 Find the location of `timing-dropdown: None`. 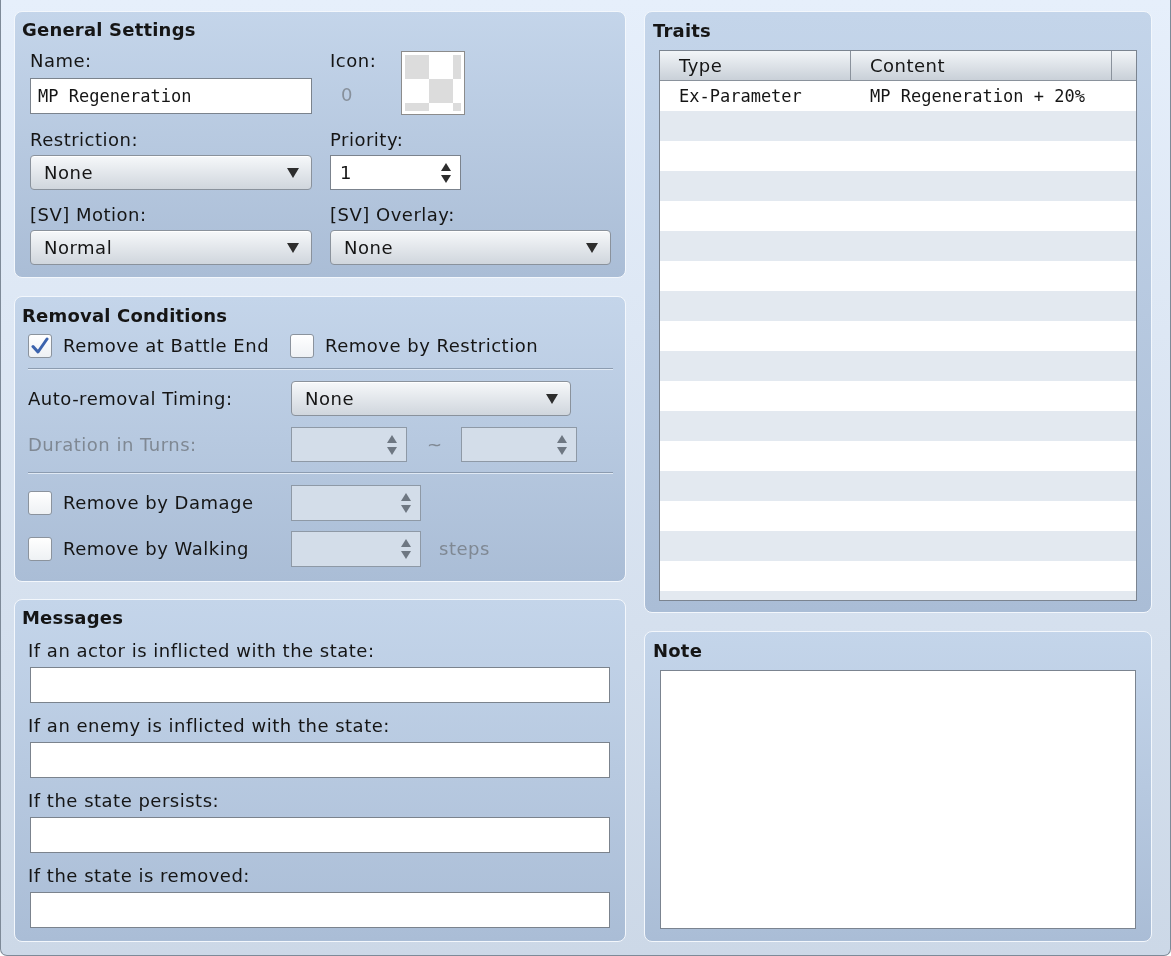

timing-dropdown: None is located at coordinates (431, 398).